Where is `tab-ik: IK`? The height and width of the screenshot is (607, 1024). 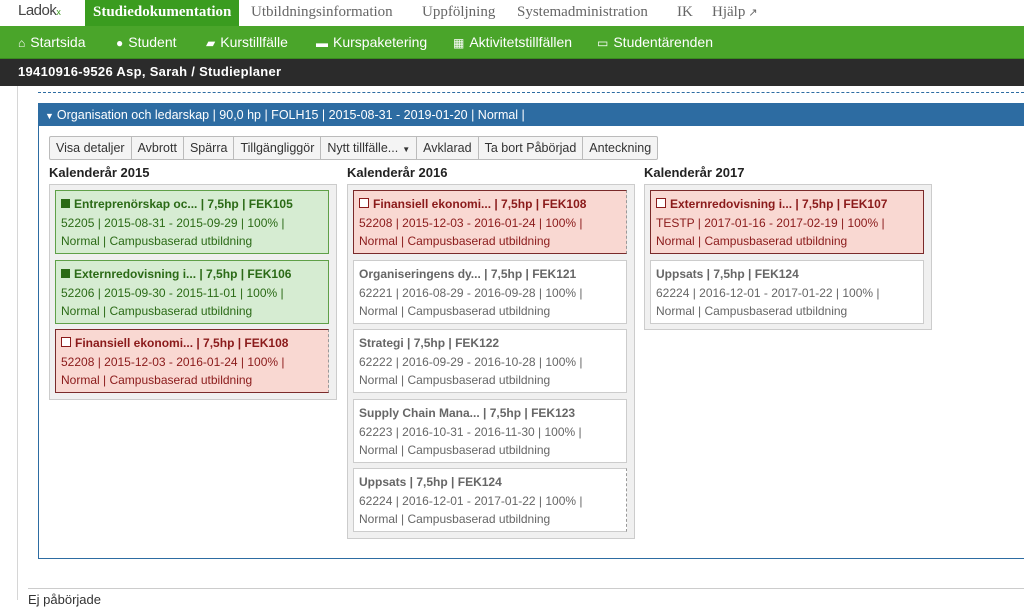
tab-ik: IK is located at coordinates (685, 13).